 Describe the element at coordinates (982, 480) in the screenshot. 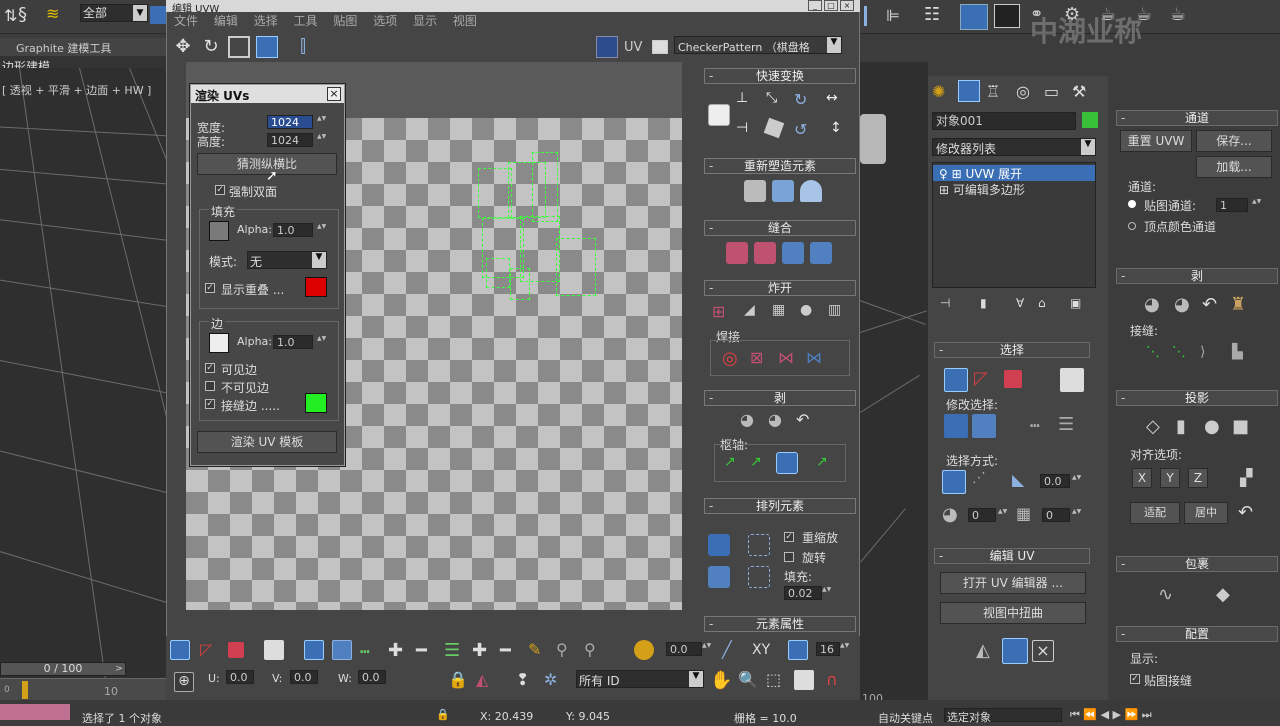

I see `point-to-point-icon: ⋰` at that location.